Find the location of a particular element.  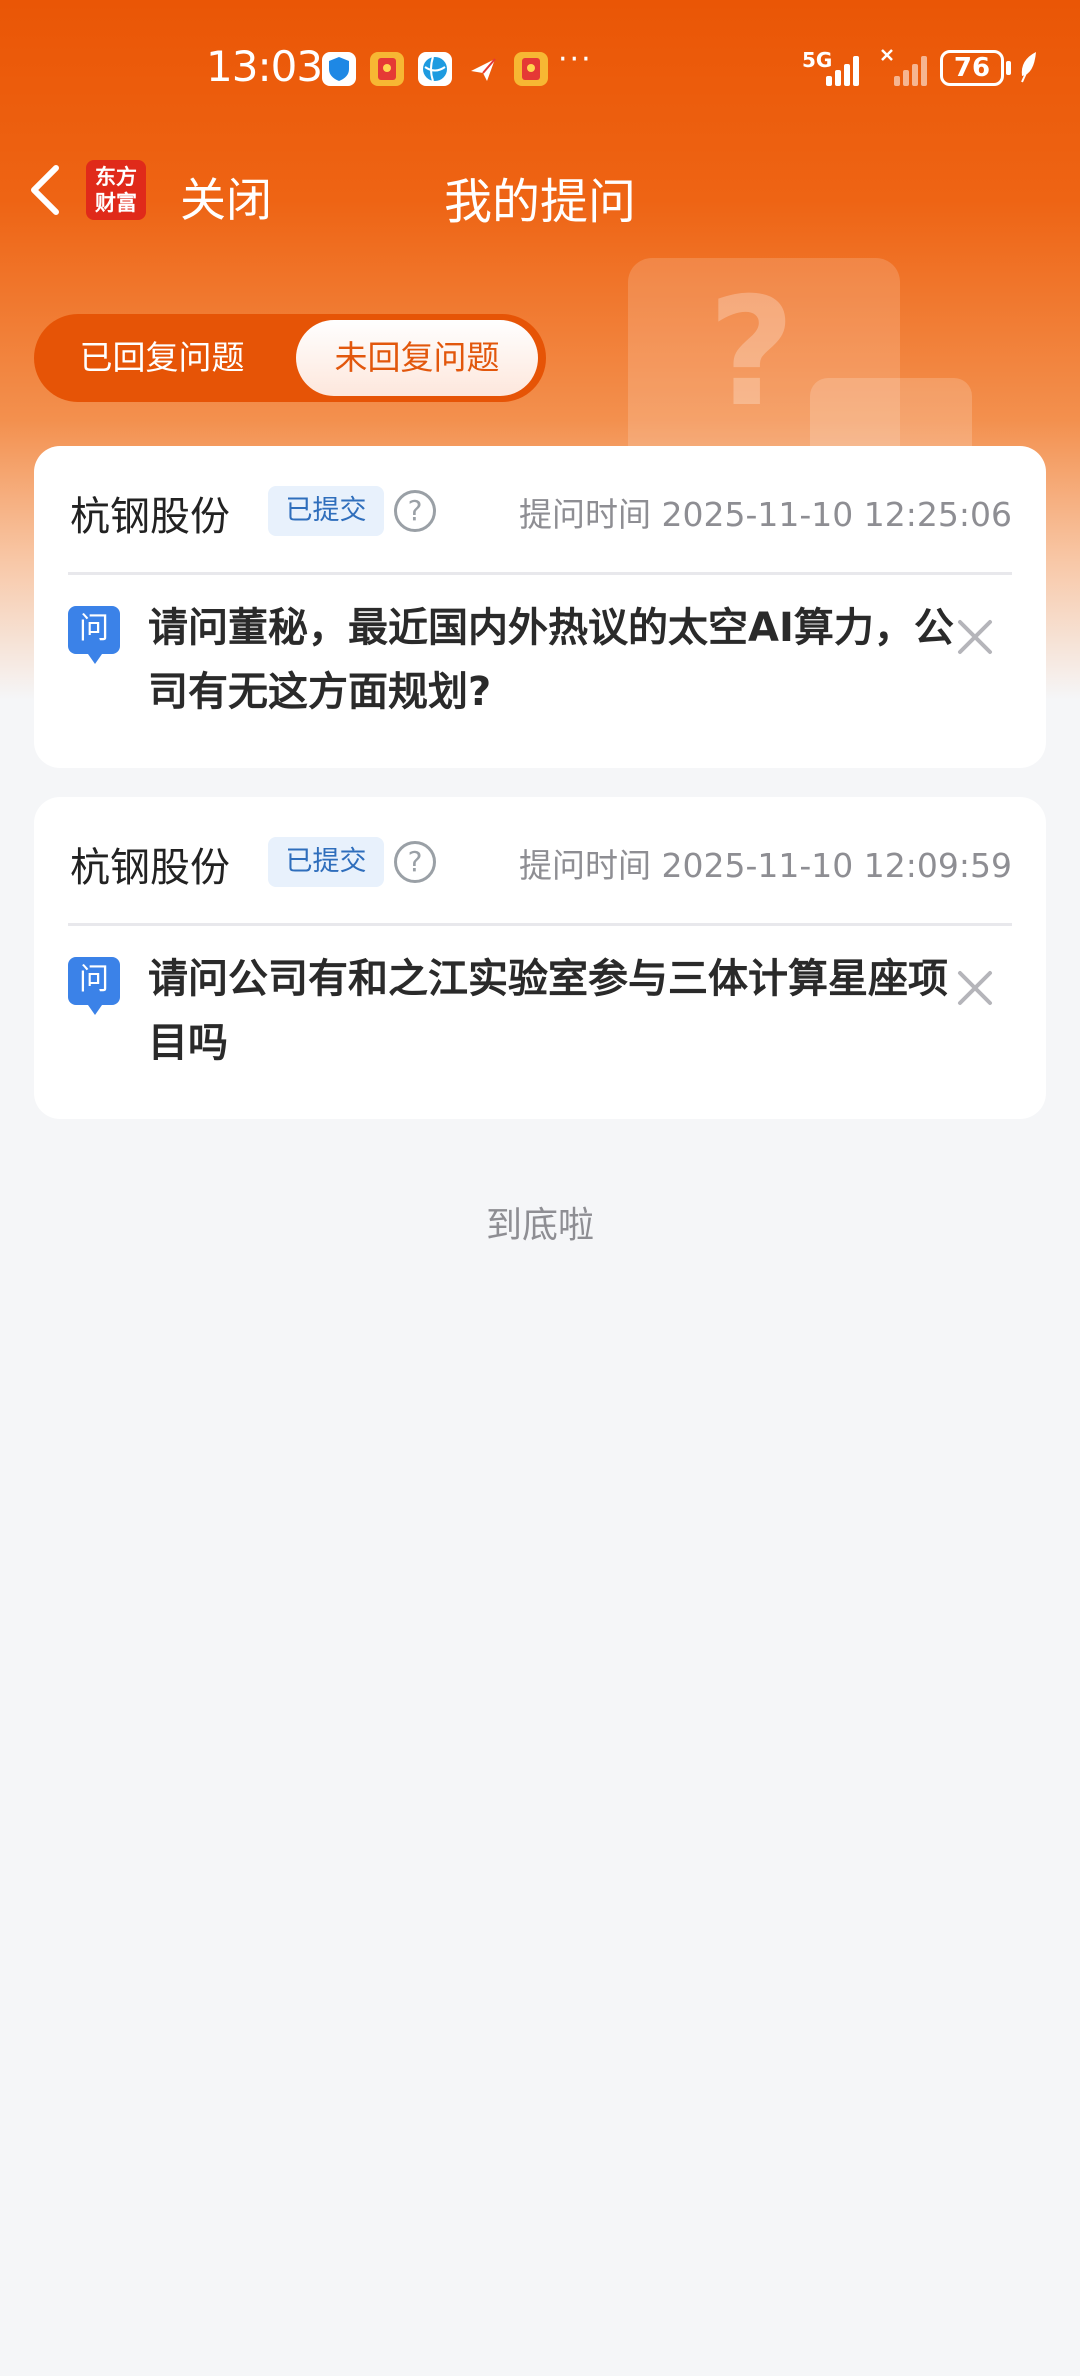

status-time: 13:03 is located at coordinates (264, 66).